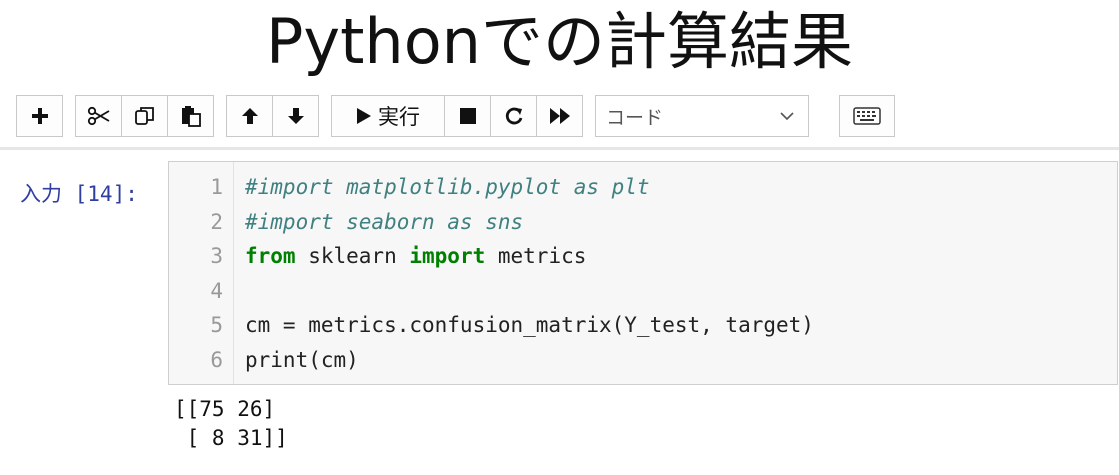 The height and width of the screenshot is (475, 1119). What do you see at coordinates (216, 221) in the screenshot?
I see `line-number: 2` at bounding box center [216, 221].